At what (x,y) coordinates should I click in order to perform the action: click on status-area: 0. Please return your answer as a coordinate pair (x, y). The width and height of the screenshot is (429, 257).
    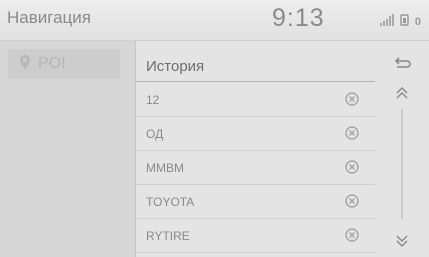
    Looking at the image, I should click on (400, 22).